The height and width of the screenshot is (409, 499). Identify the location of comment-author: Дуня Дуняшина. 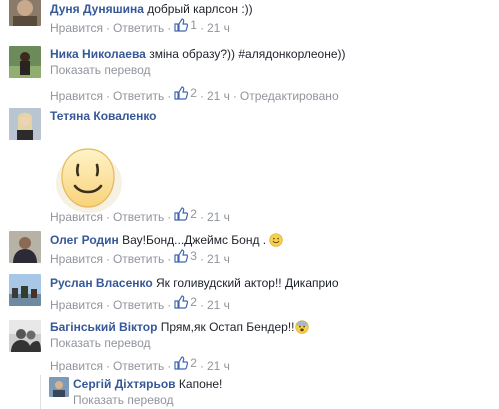
(97, 9).